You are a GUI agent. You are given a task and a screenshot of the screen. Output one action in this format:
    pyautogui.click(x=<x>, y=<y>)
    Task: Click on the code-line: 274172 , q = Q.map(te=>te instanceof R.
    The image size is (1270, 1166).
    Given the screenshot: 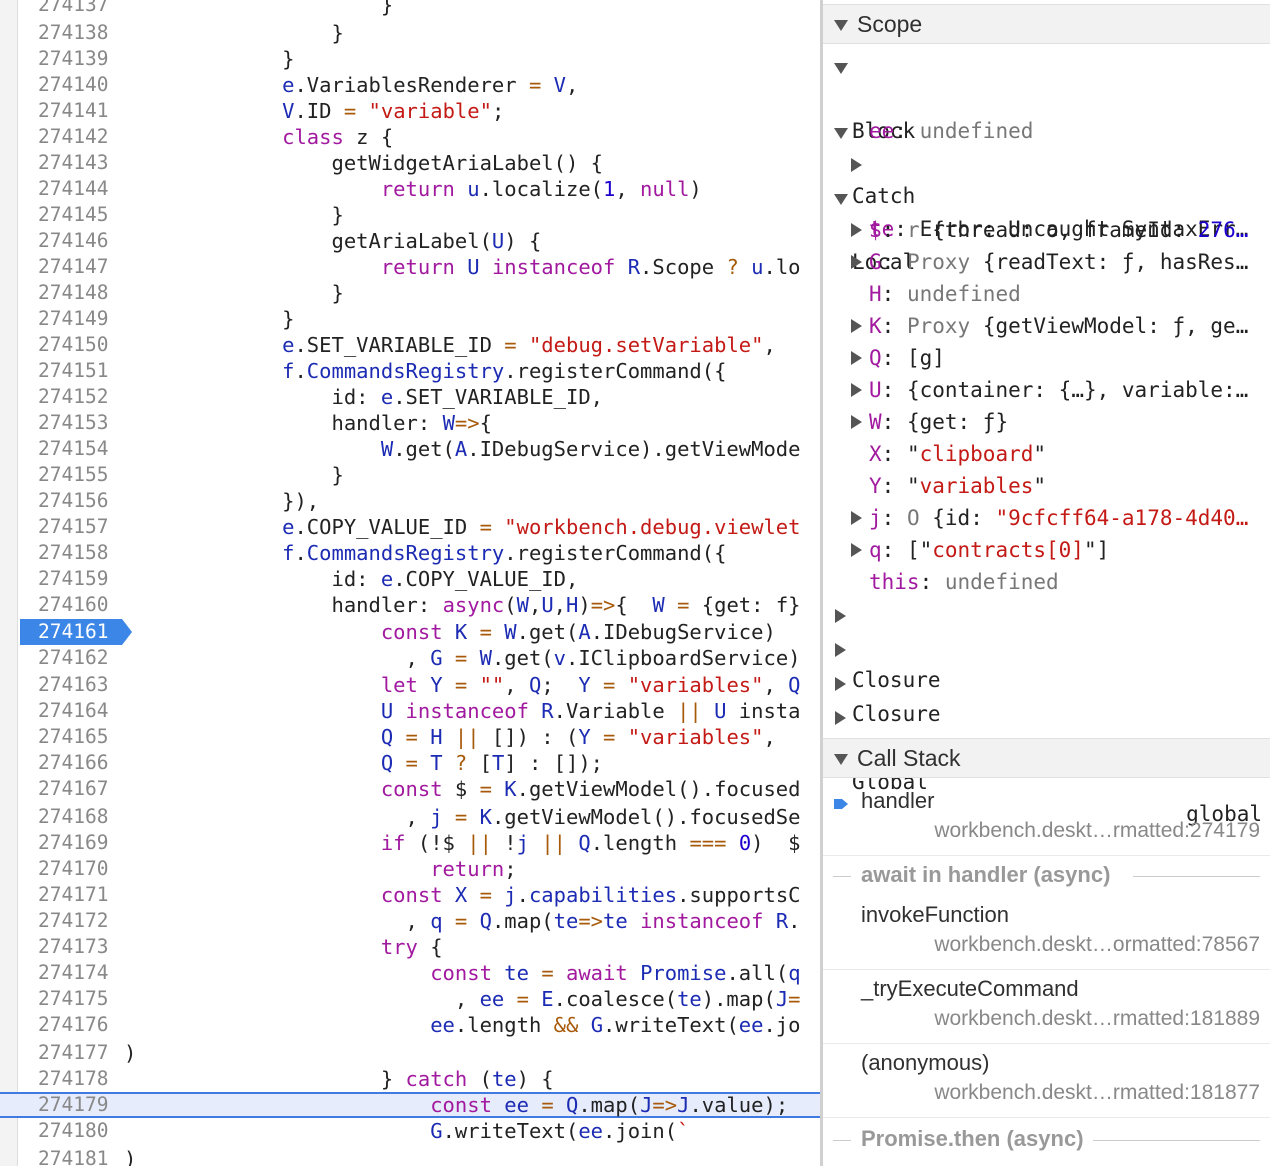 What is the action you would take?
    pyautogui.click(x=410, y=921)
    